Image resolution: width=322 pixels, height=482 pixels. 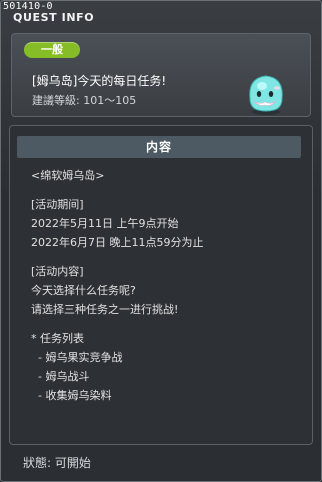 I want to click on quest-name: [姆乌岛]今天的每日任务!, so click(x=99, y=81).